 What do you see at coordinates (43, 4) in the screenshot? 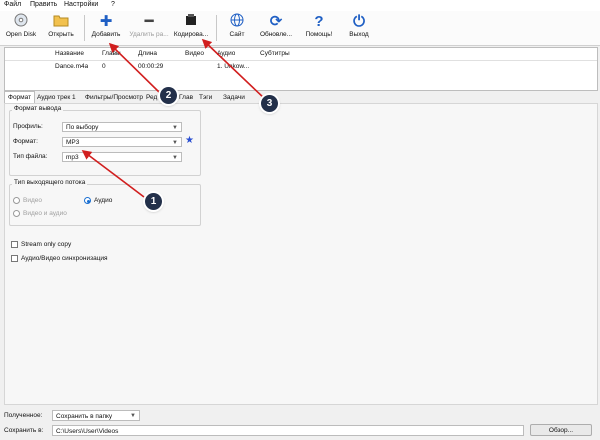
I see `menu-edit: Править` at bounding box center [43, 4].